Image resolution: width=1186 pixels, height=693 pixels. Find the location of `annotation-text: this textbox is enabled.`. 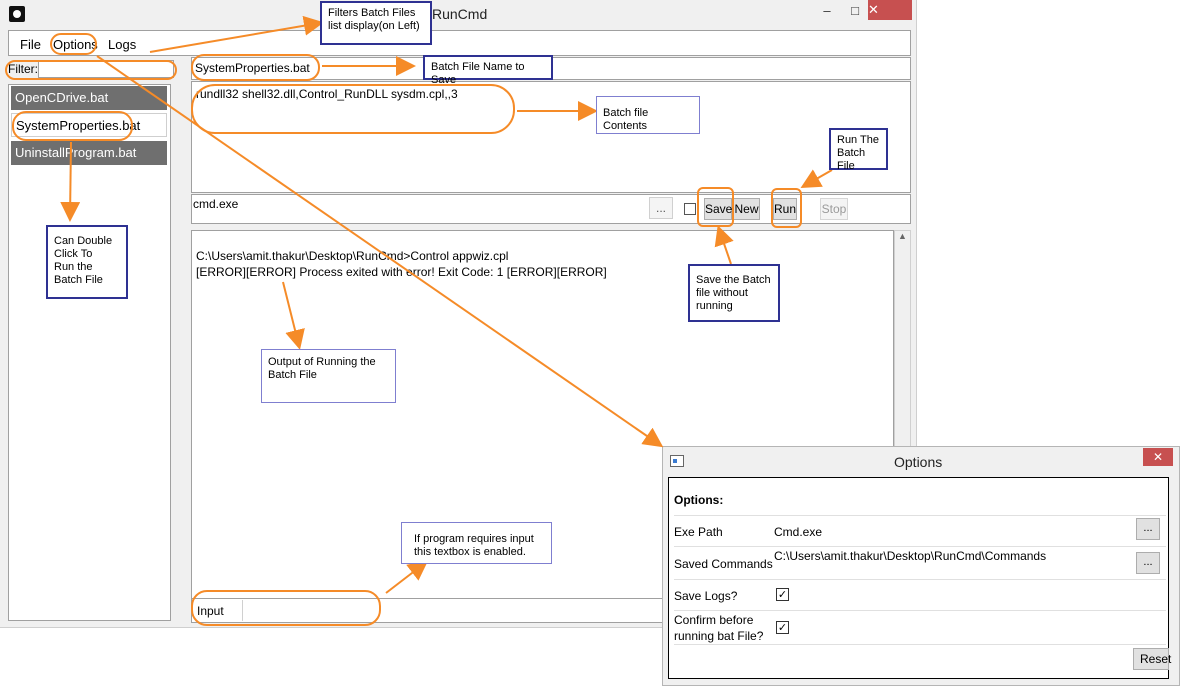

annotation-text: this textbox is enabled. is located at coordinates (470, 552).